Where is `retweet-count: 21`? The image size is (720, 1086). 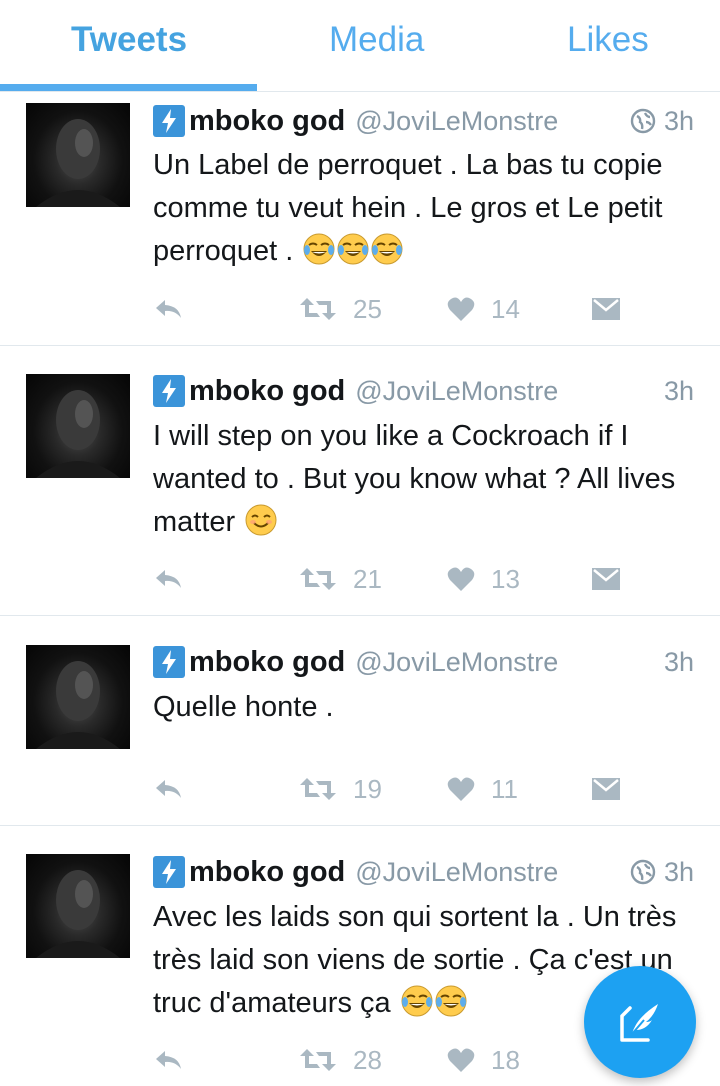 retweet-count: 21 is located at coordinates (367, 578).